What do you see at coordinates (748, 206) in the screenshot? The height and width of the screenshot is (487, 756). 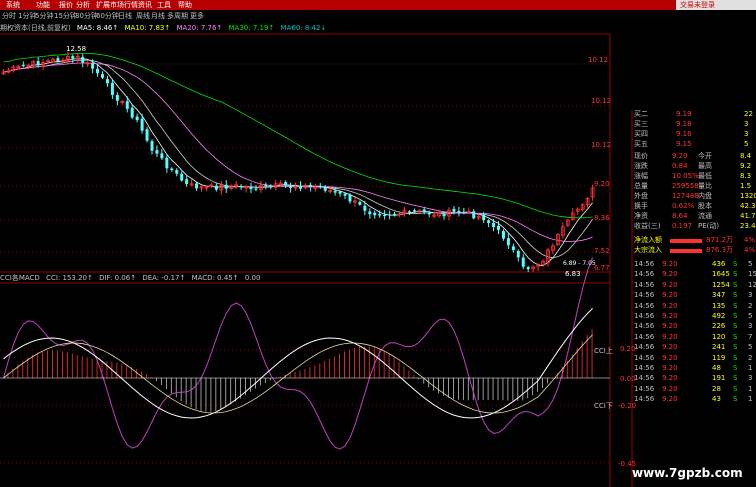 I see `stat-value: 42.3` at bounding box center [748, 206].